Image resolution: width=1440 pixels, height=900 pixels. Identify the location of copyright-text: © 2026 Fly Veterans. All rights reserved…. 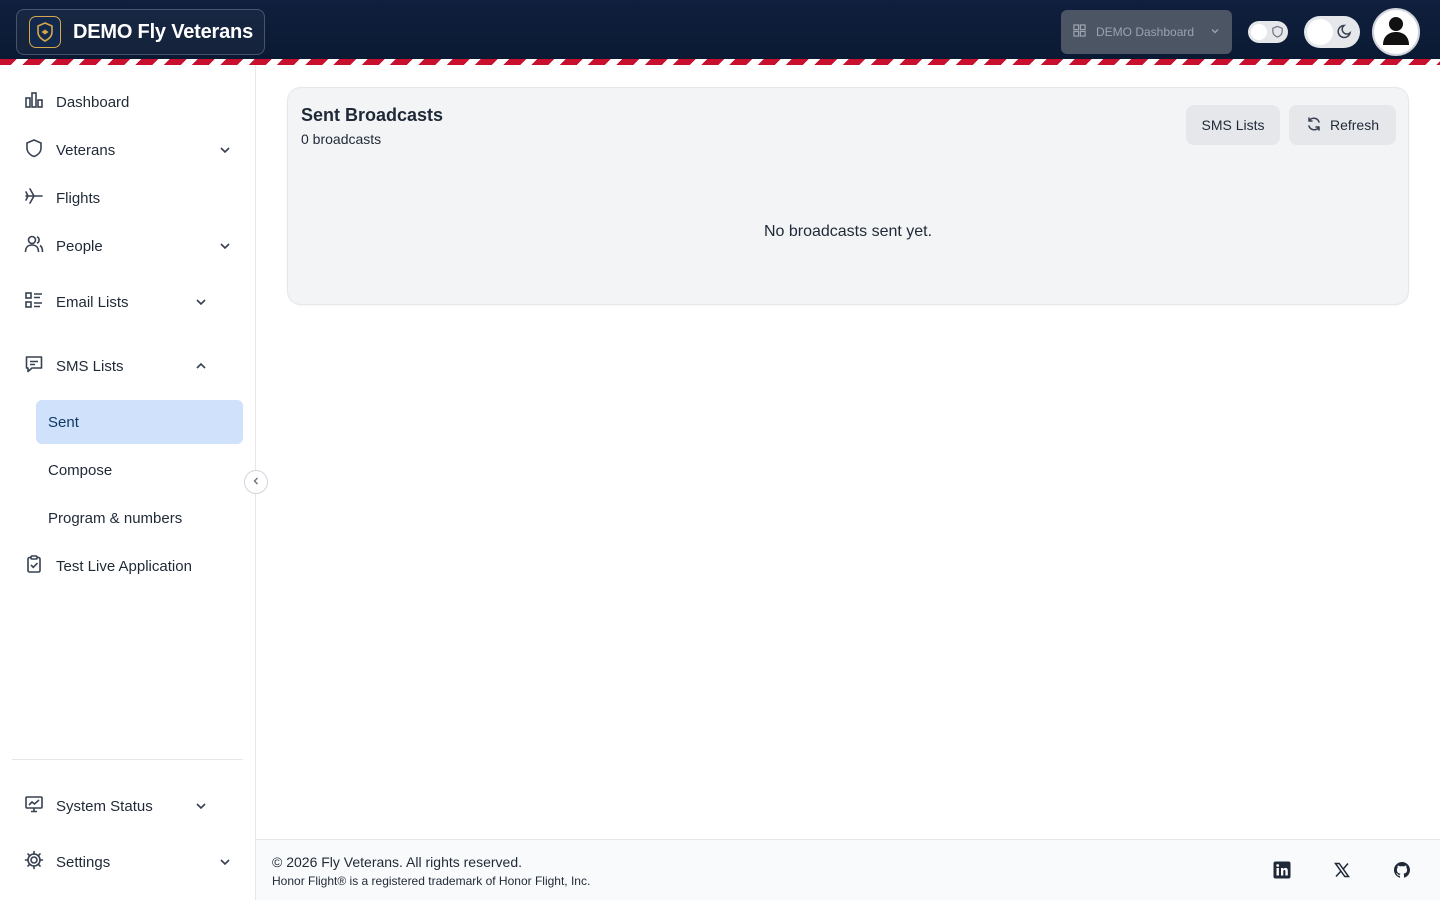
(397, 862).